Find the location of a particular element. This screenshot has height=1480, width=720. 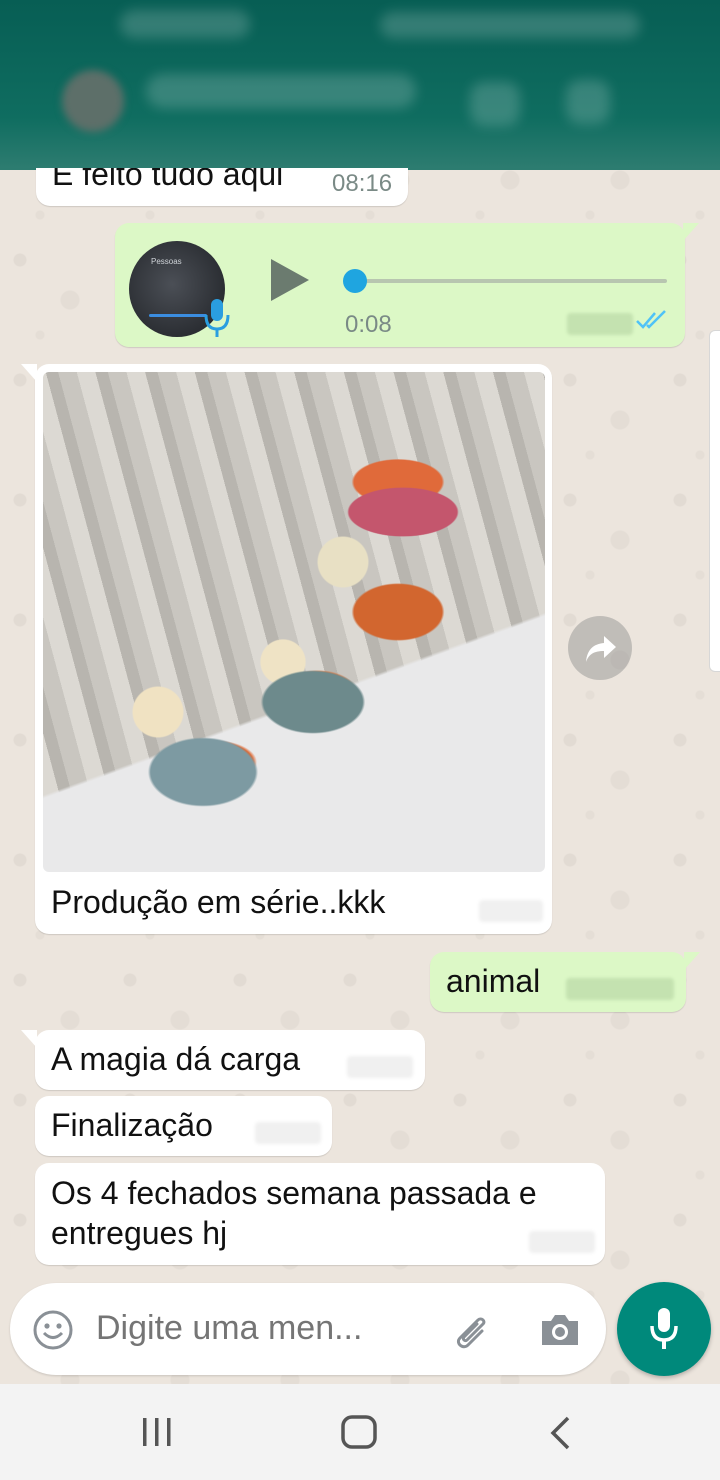

system-navigation-bar is located at coordinates (360, 1432).